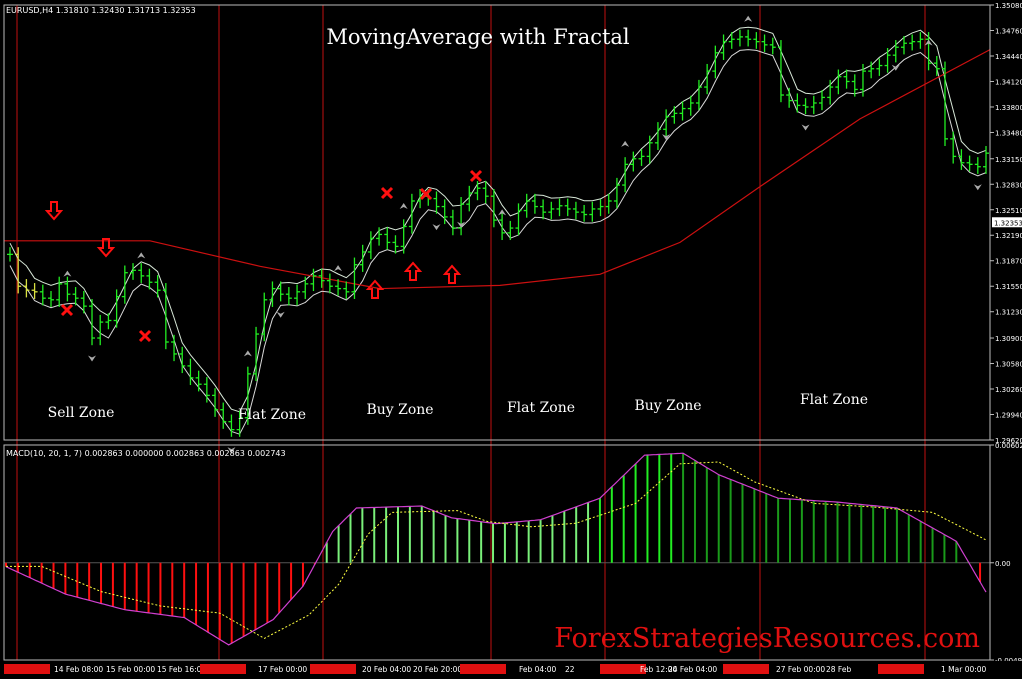  Describe the element at coordinates (767, 638) in the screenshot. I see `watermark: ForexStrategiesResources.com` at that location.